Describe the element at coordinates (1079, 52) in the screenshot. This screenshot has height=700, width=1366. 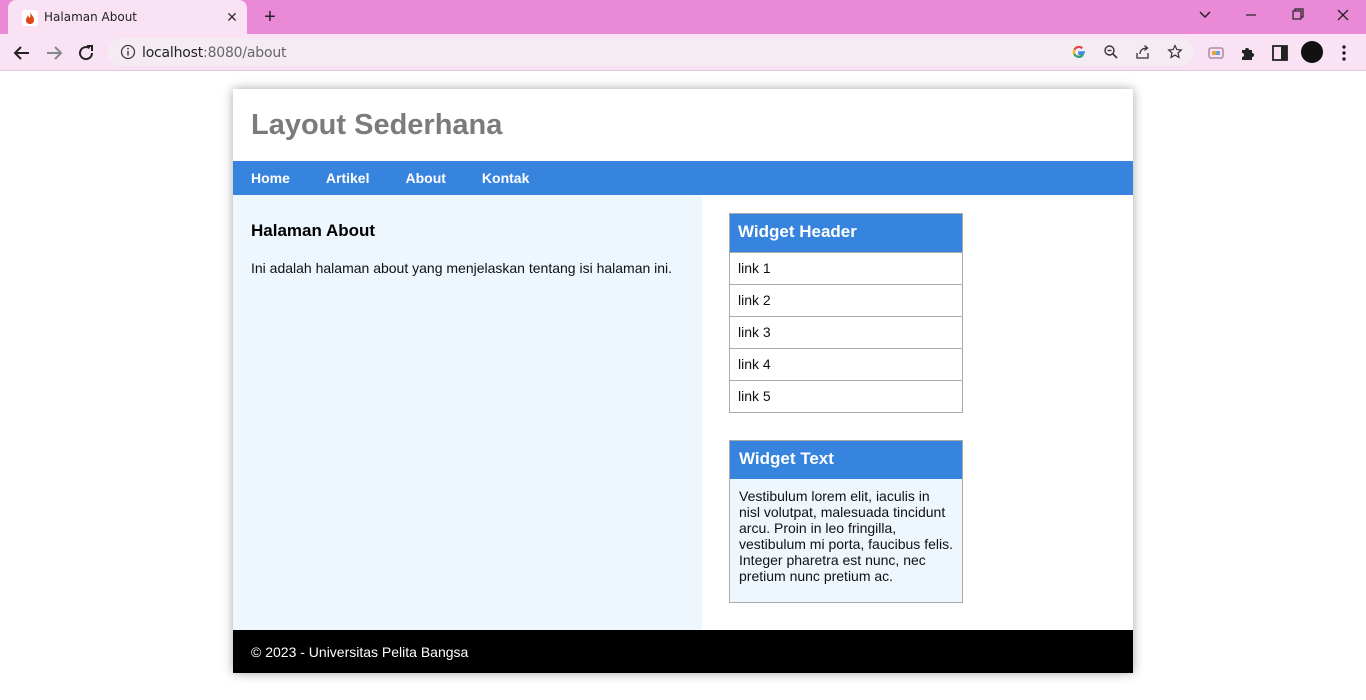
I see `google-icon` at that location.